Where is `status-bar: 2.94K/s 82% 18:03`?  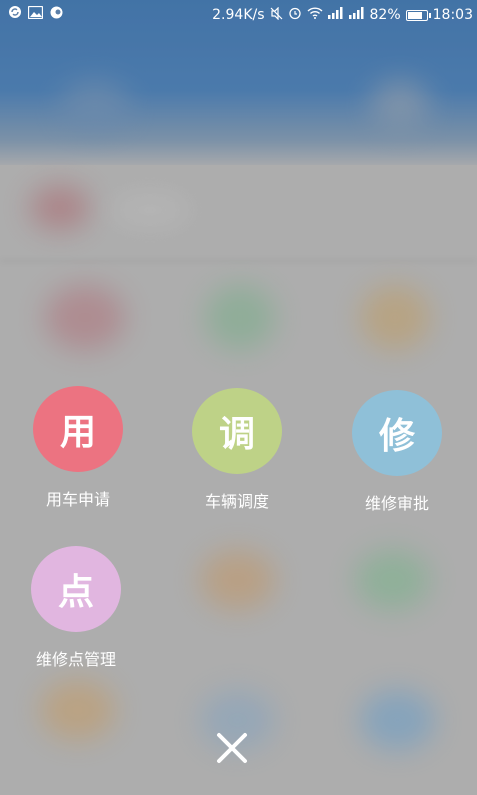
status-bar: 2.94K/s 82% 18:03 is located at coordinates (238, 15).